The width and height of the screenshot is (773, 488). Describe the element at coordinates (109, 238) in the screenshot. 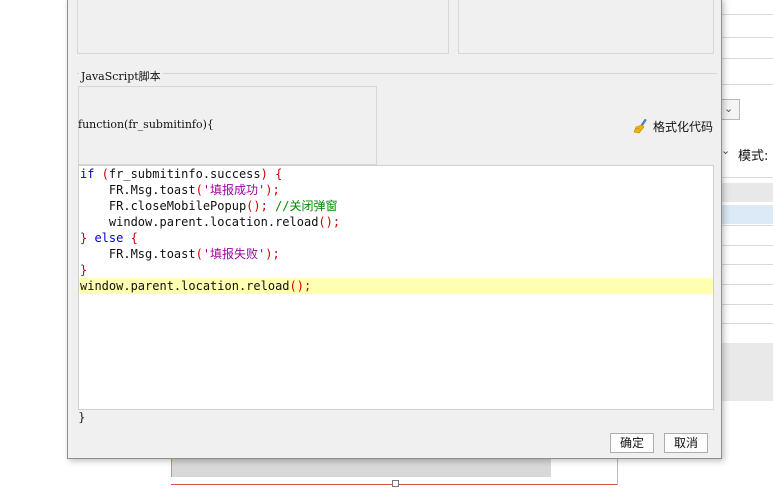

I see `code-keyword: else` at that location.